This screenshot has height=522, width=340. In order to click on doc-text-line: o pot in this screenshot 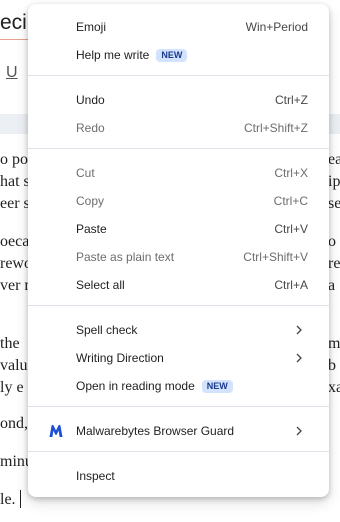, I will do `click(15, 159)`.